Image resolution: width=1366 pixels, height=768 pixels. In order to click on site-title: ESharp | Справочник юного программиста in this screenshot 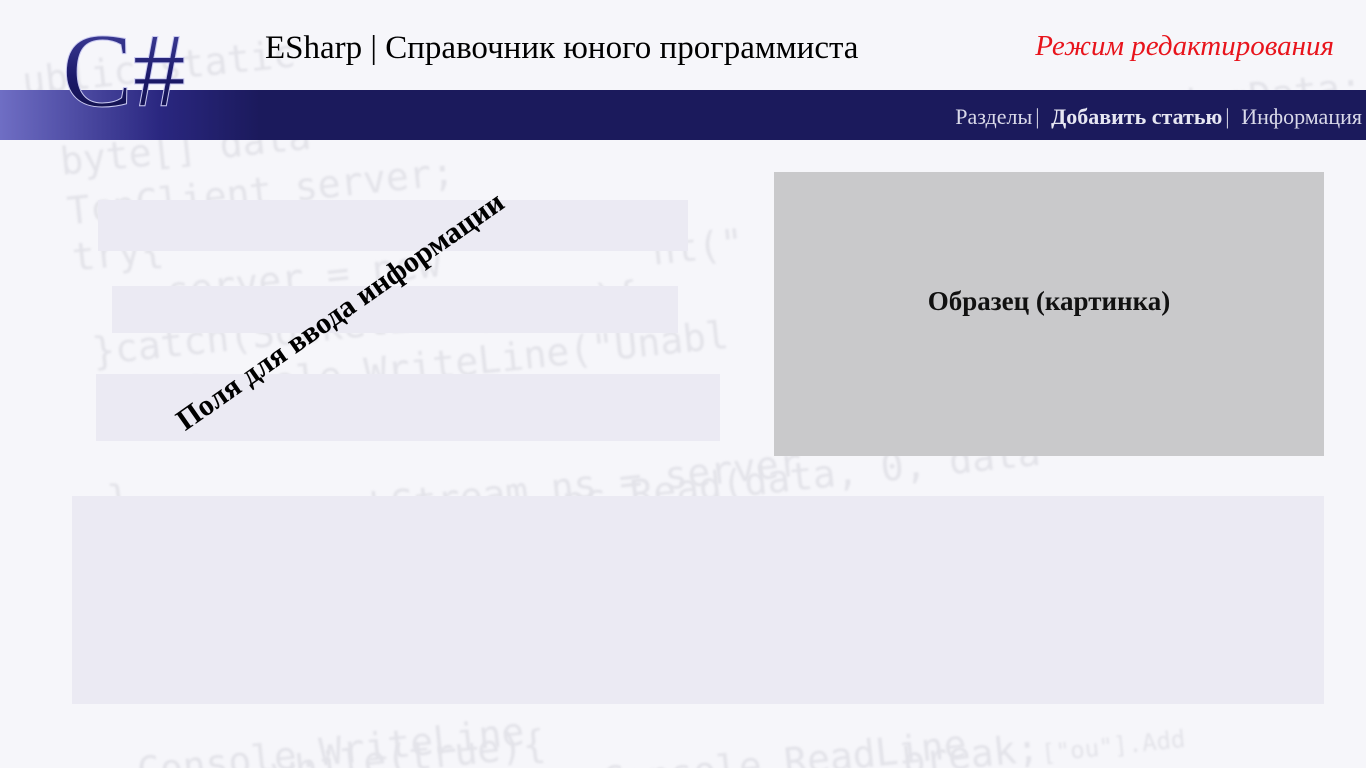, I will do `click(562, 48)`.